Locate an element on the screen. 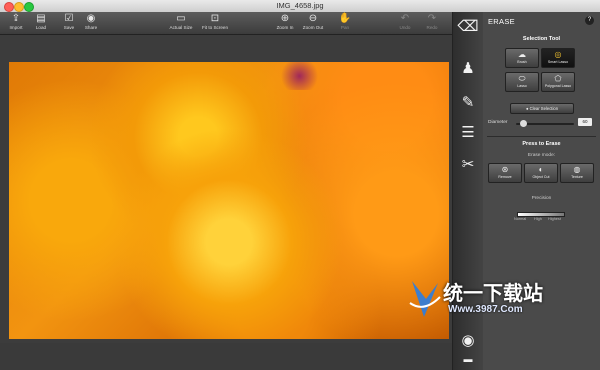 The image size is (600, 370). diameter-label: Diameter is located at coordinates (498, 122).